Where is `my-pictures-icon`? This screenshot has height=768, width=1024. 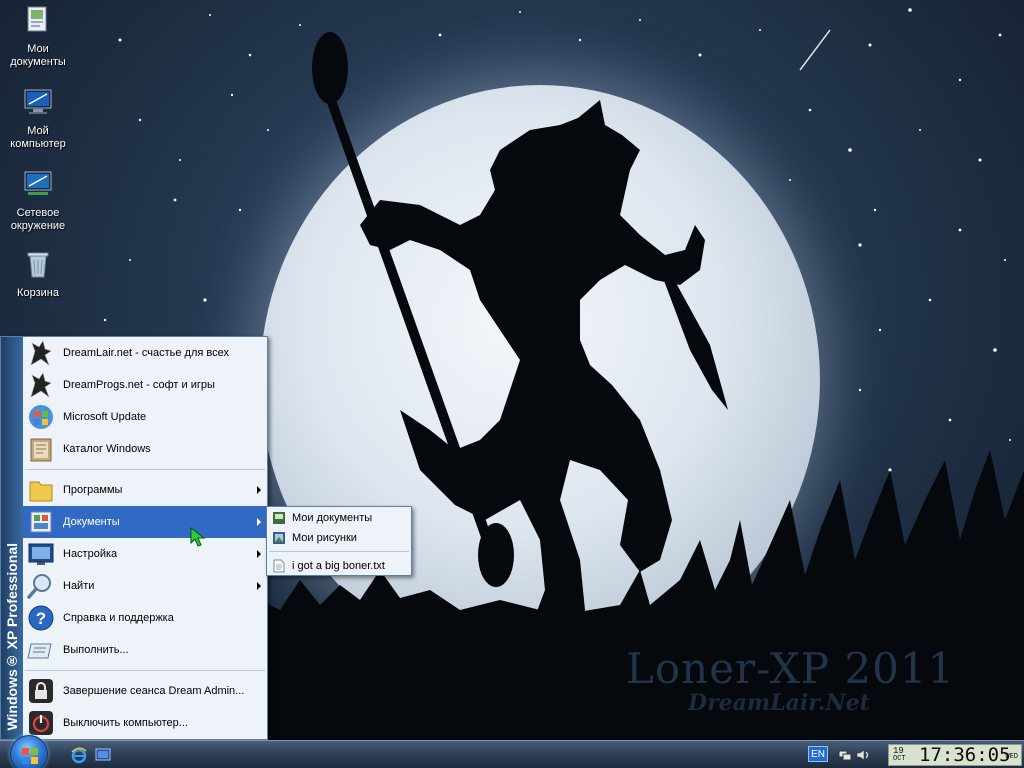 my-pictures-icon is located at coordinates (279, 538).